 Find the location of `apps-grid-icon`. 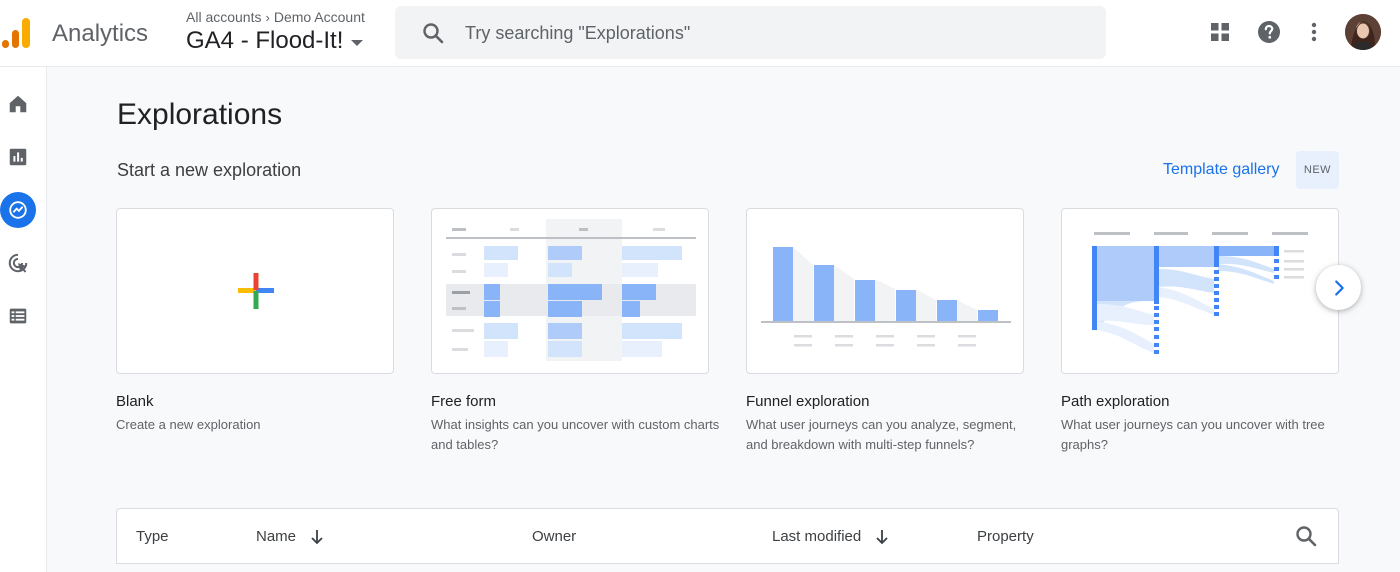

apps-grid-icon is located at coordinates (1220, 32).